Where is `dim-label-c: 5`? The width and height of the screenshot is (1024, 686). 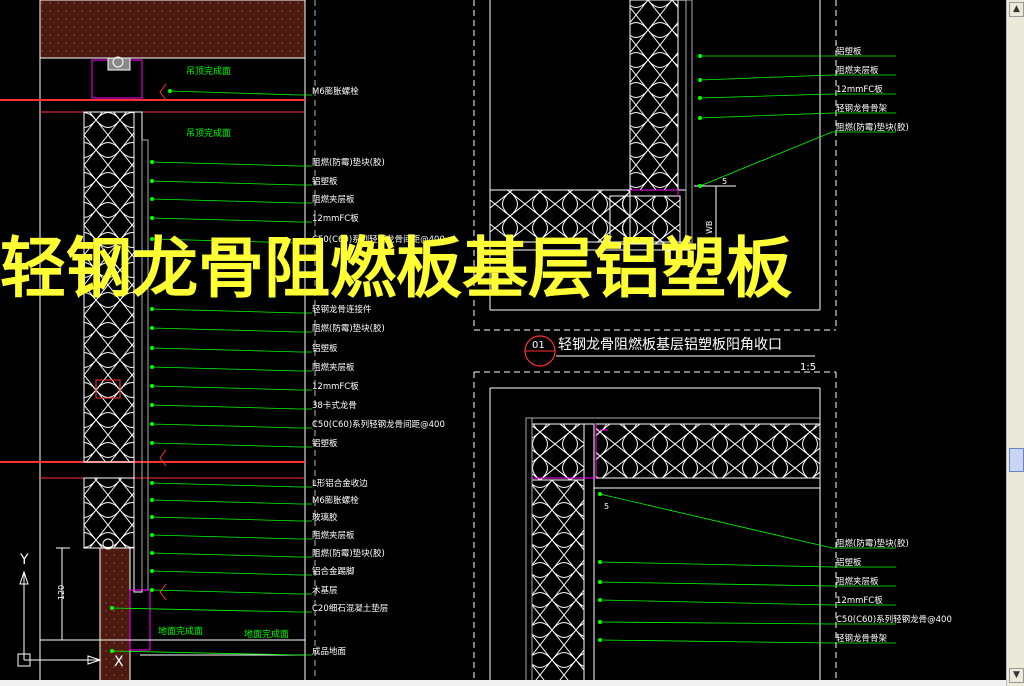 dim-label-c: 5 is located at coordinates (724, 181).